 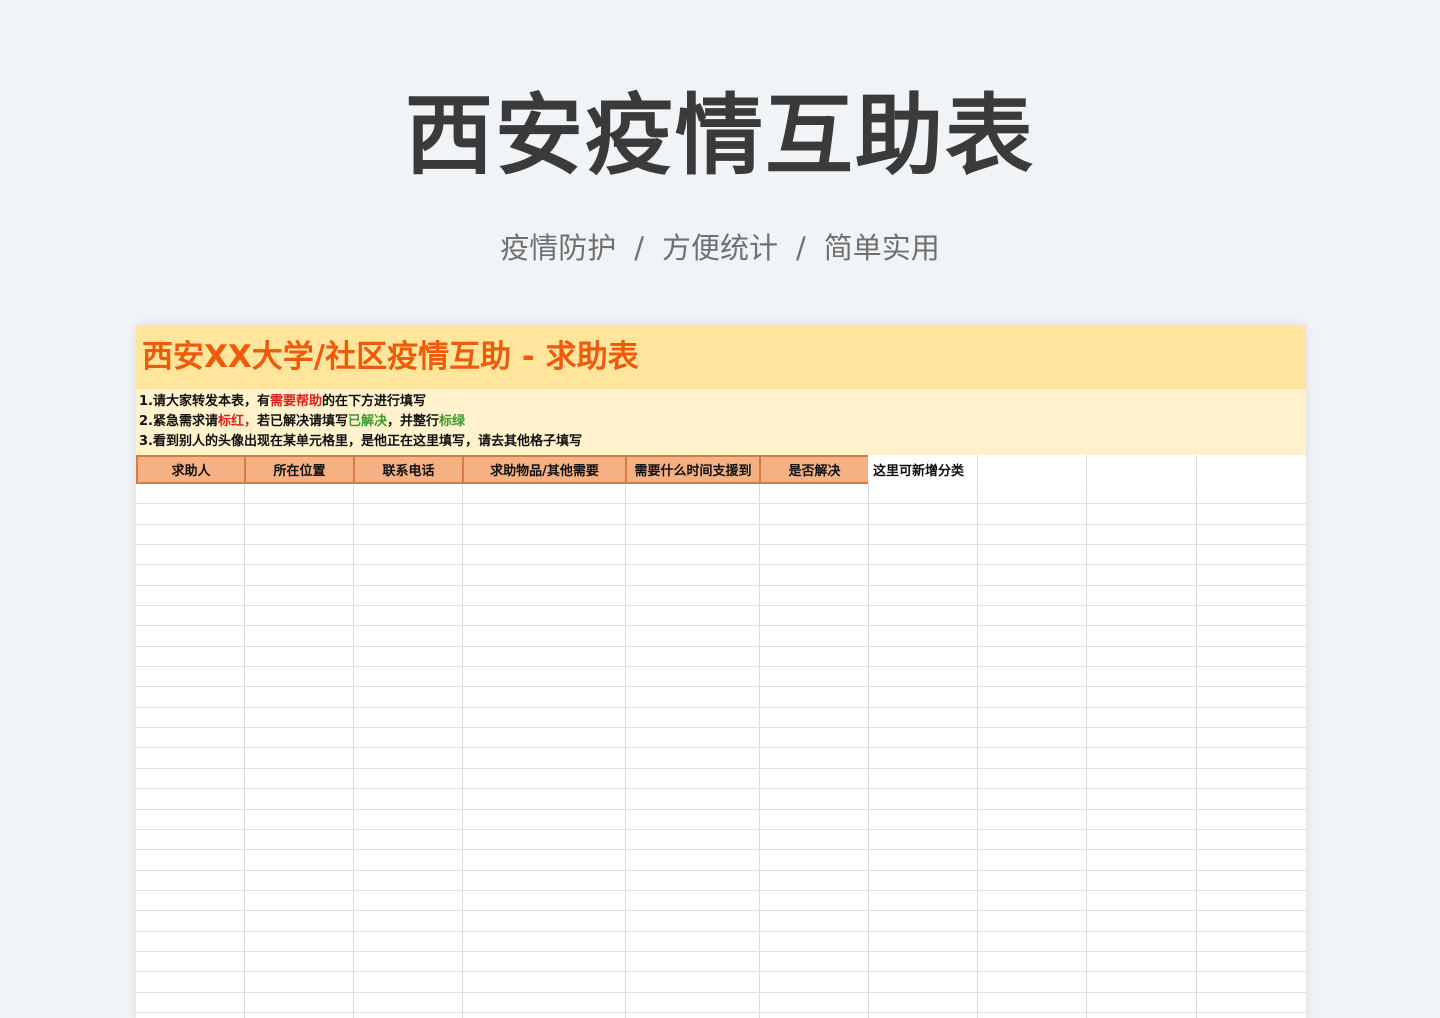 What do you see at coordinates (693, 469) in the screenshot?
I see `header-time-needed: 需要什么时间支援到` at bounding box center [693, 469].